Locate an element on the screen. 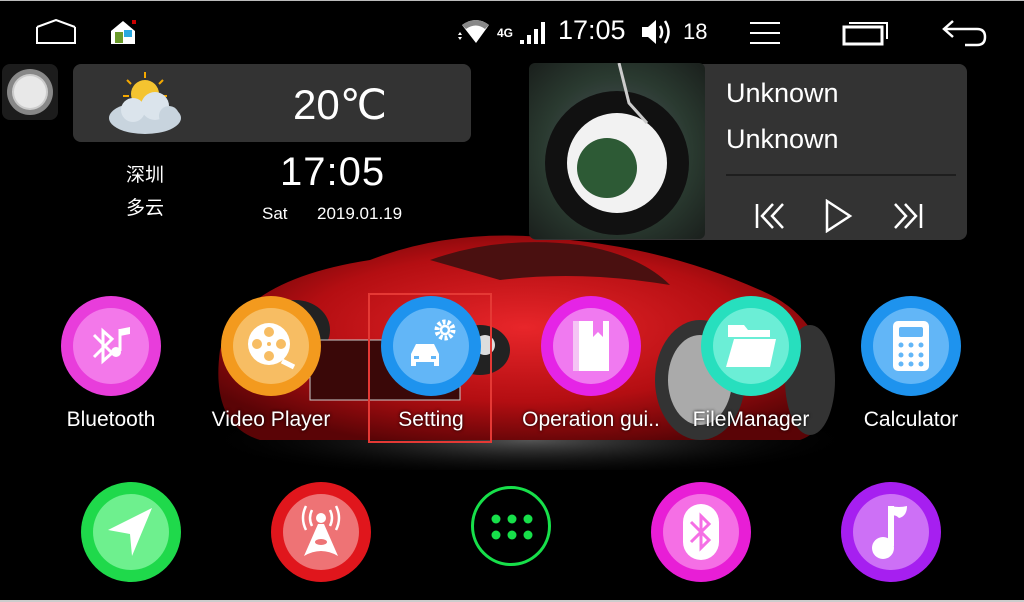 The width and height of the screenshot is (1024, 602). home-outline-icon is located at coordinates (56, 32).